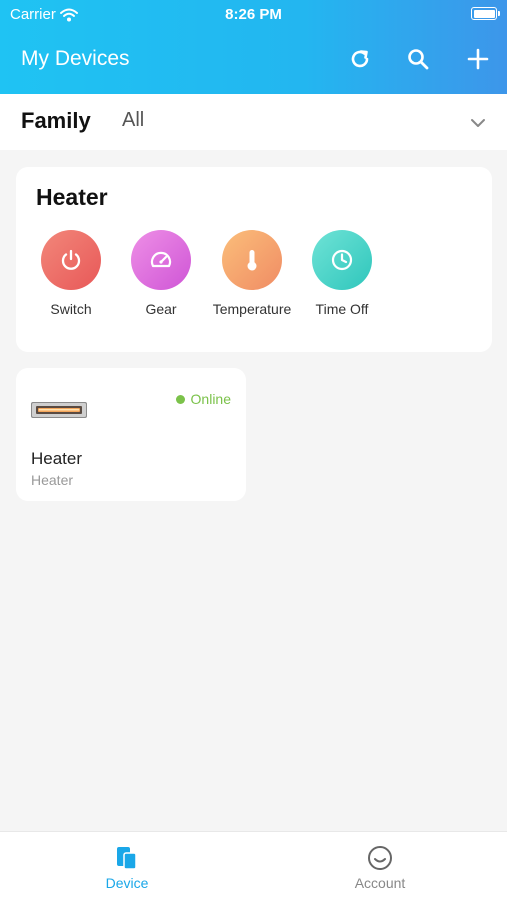 The image size is (507, 900). What do you see at coordinates (56, 121) in the screenshot?
I see `tab-family: Family` at bounding box center [56, 121].